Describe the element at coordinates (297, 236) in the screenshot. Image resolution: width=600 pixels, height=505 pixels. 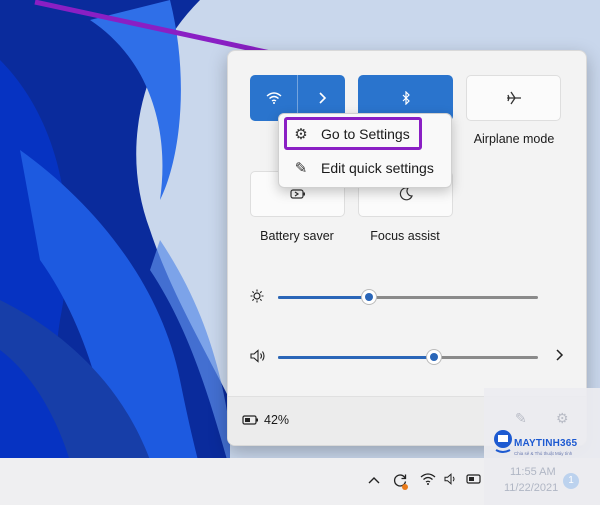
I see `battery-saver-label: Battery saver` at that location.